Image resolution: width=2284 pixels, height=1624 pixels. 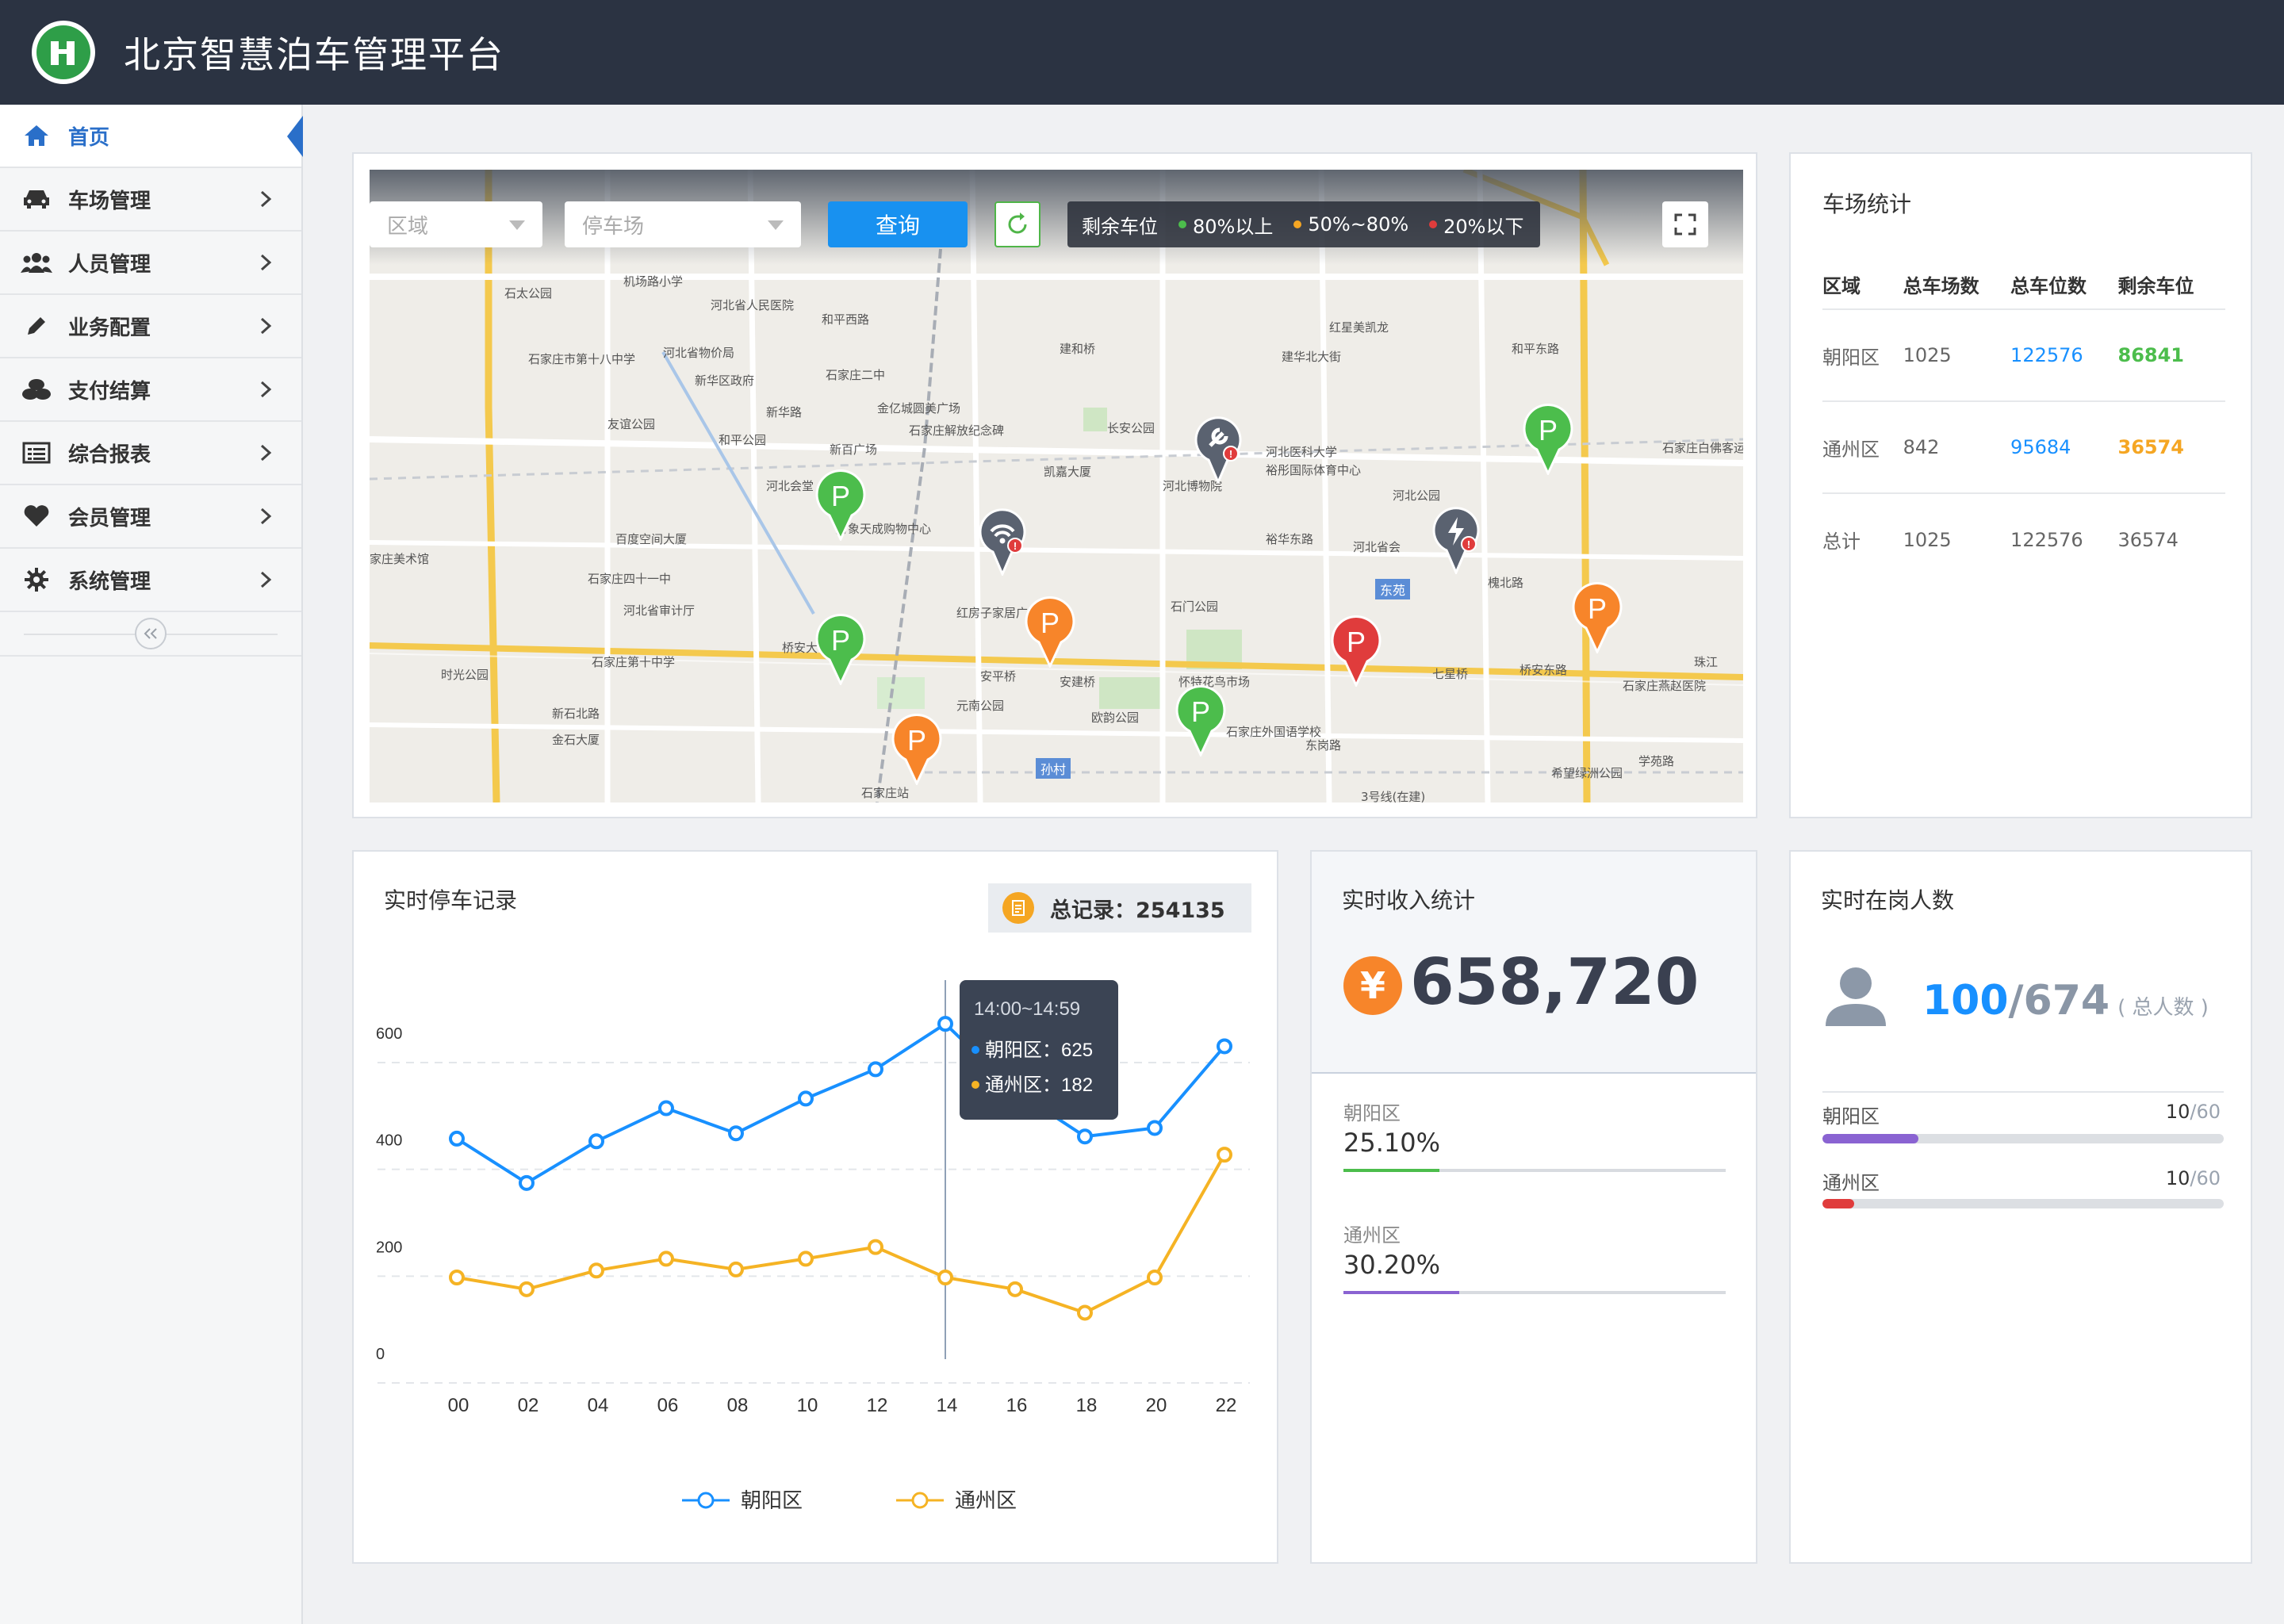 What do you see at coordinates (63, 52) in the screenshot?
I see `logo` at bounding box center [63, 52].